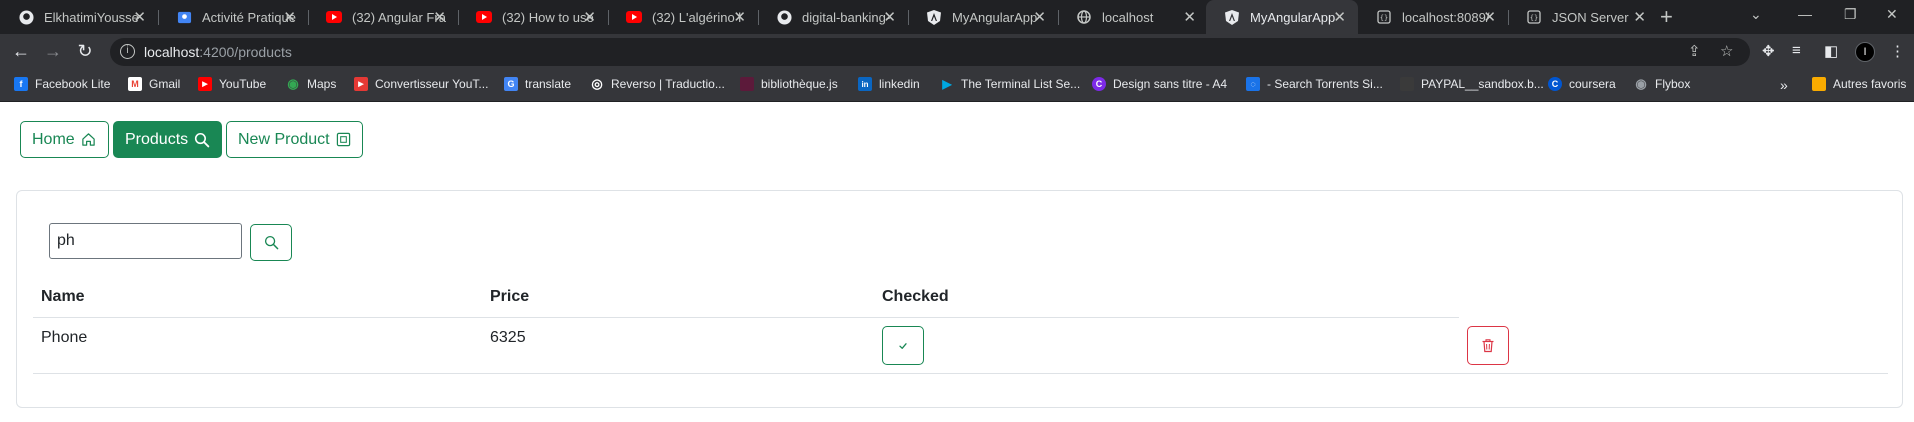 This screenshot has width=1914, height=422. What do you see at coordinates (1865, 52) in the screenshot?
I see `profile-avatar: I` at bounding box center [1865, 52].